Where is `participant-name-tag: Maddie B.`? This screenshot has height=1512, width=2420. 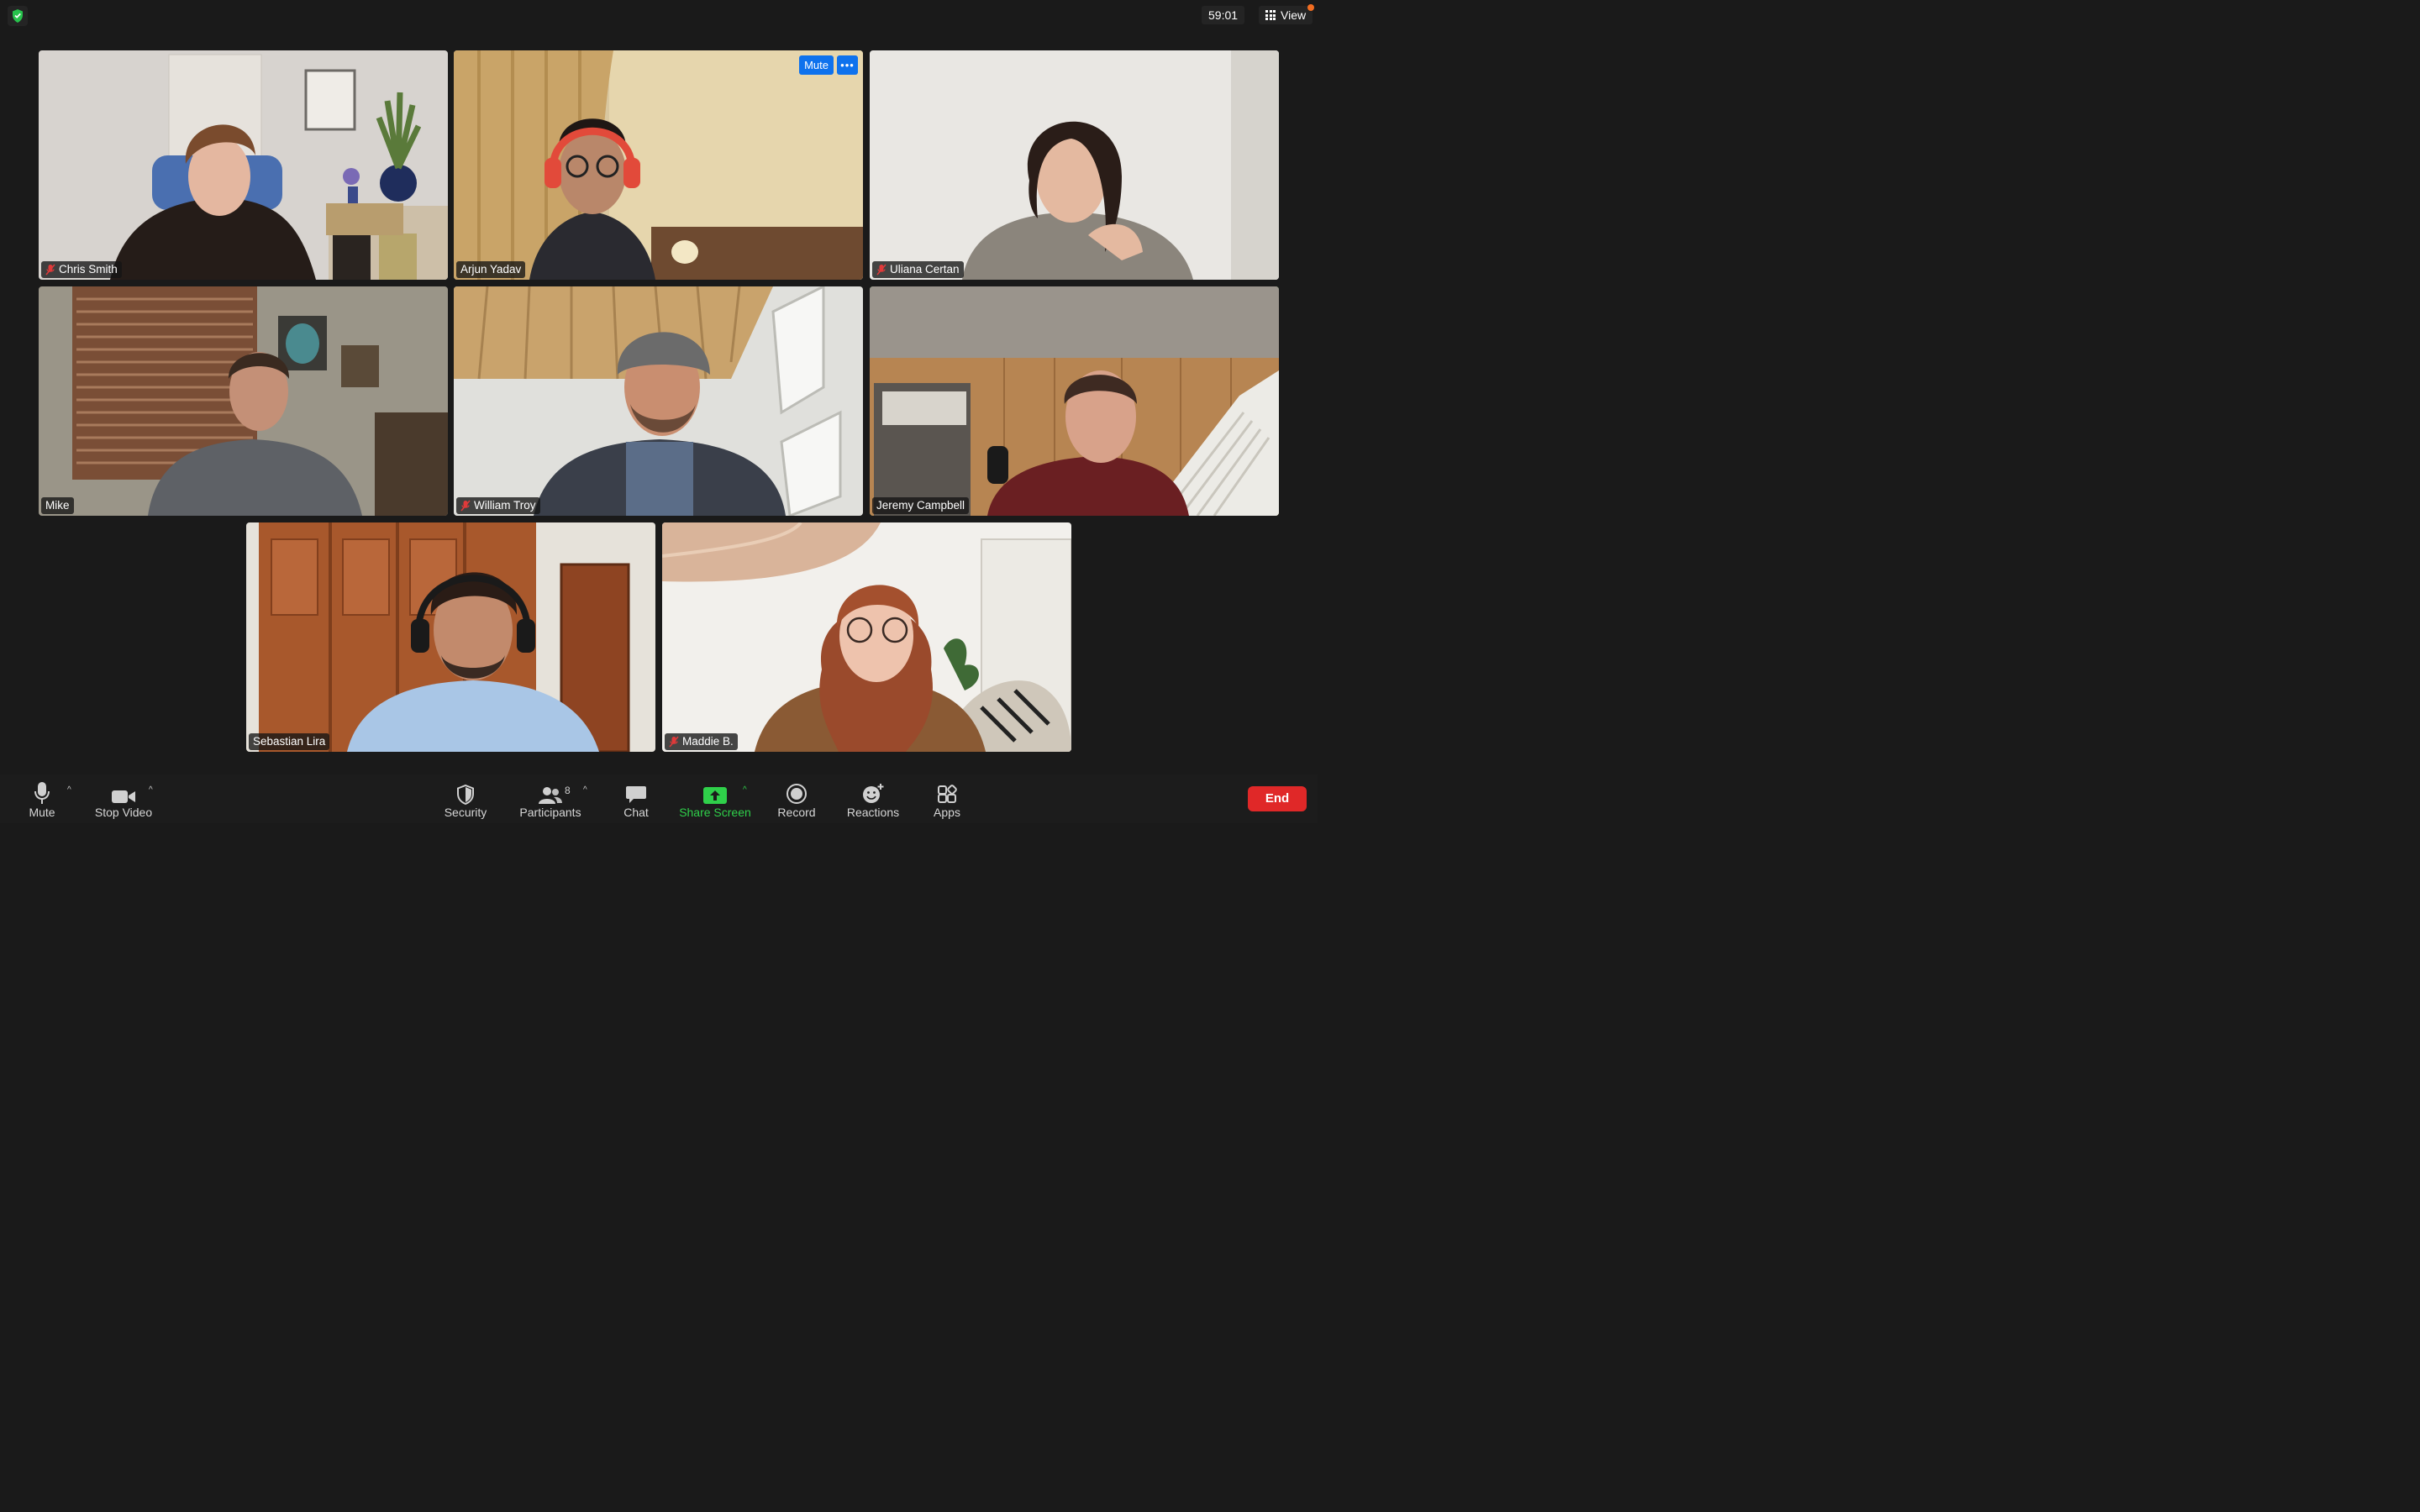 participant-name-tag: Maddie B. is located at coordinates (702, 741).